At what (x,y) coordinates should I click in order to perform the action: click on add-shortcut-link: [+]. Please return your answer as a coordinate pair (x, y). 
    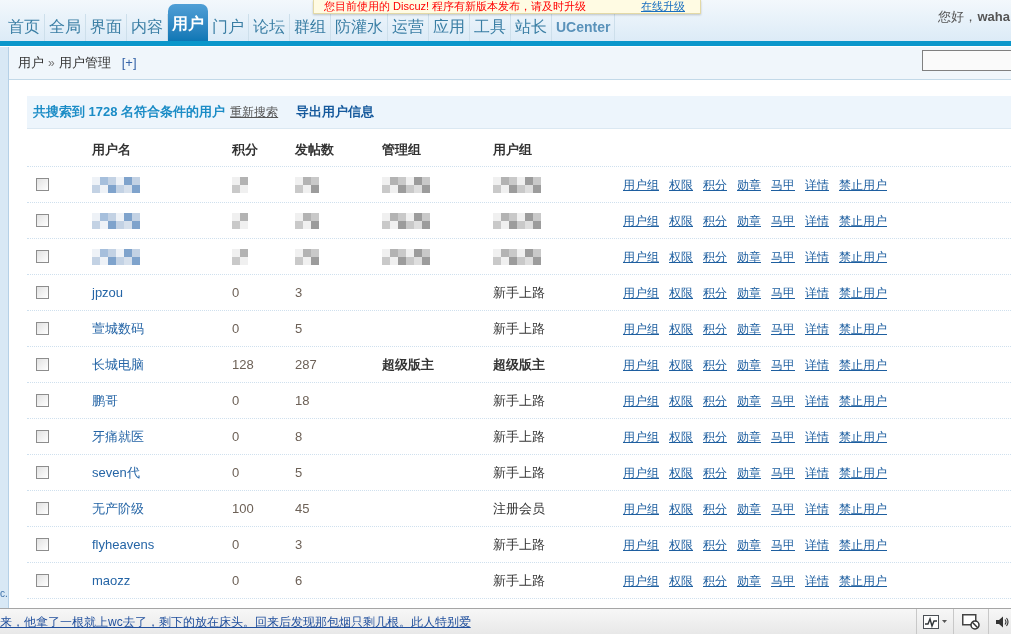
    Looking at the image, I should click on (129, 63).